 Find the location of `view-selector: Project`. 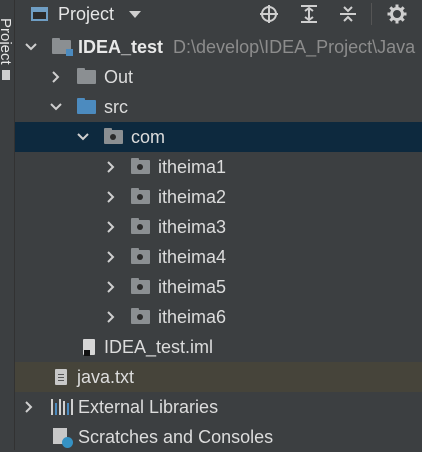

view-selector: Project is located at coordinates (86, 14).